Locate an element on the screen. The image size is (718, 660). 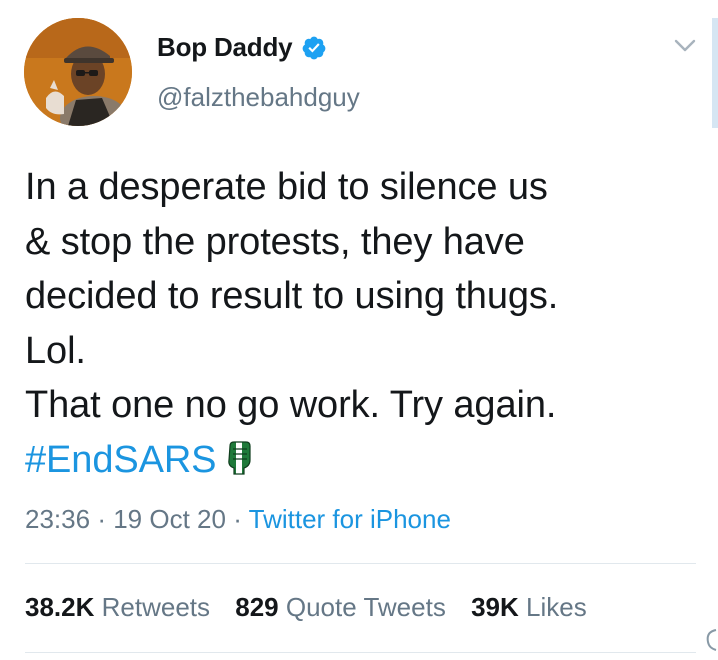
tweet-source-link: Twitter for iPhone is located at coordinates (350, 519).